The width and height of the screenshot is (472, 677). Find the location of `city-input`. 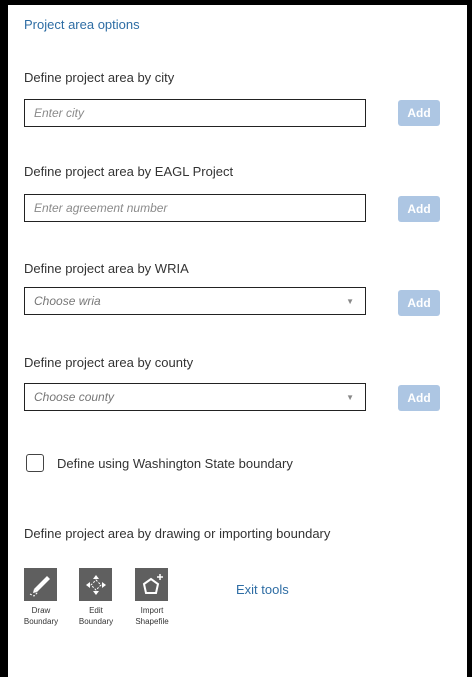

city-input is located at coordinates (195, 113).